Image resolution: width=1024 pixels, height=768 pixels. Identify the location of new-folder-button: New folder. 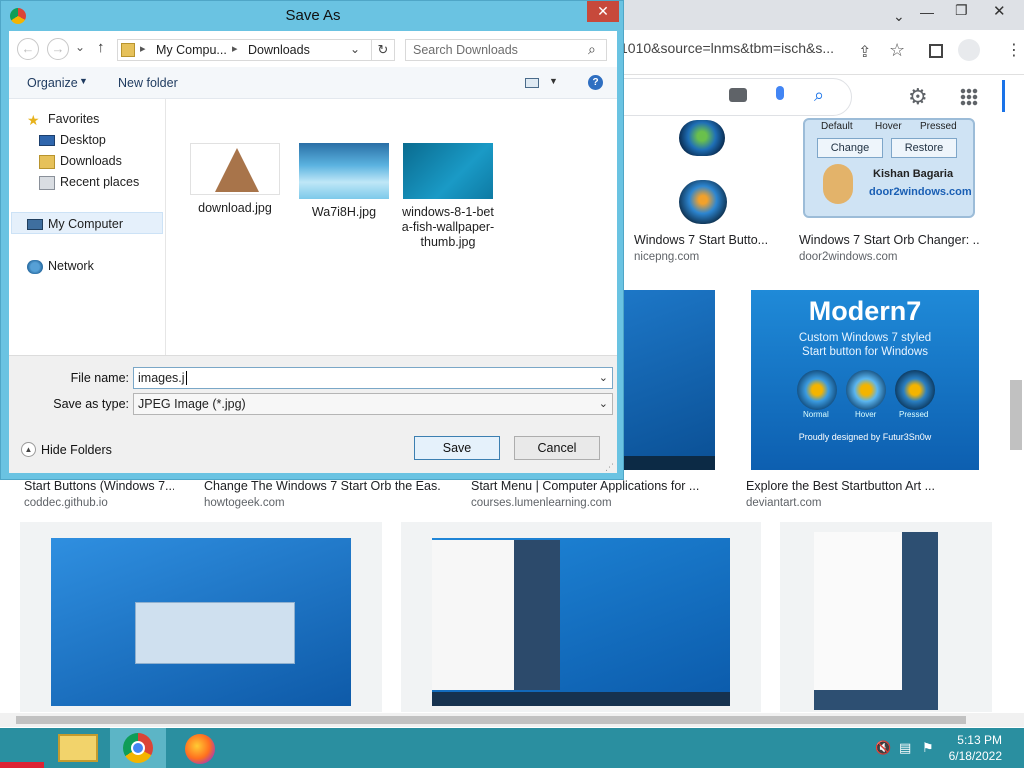
(148, 83).